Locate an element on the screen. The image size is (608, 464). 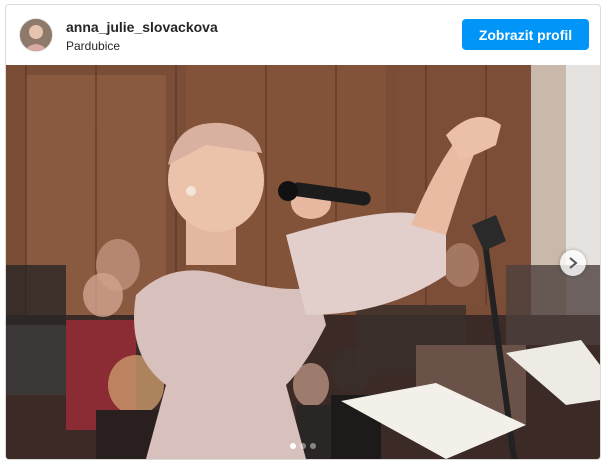
carousel-next-button is located at coordinates (573, 263).